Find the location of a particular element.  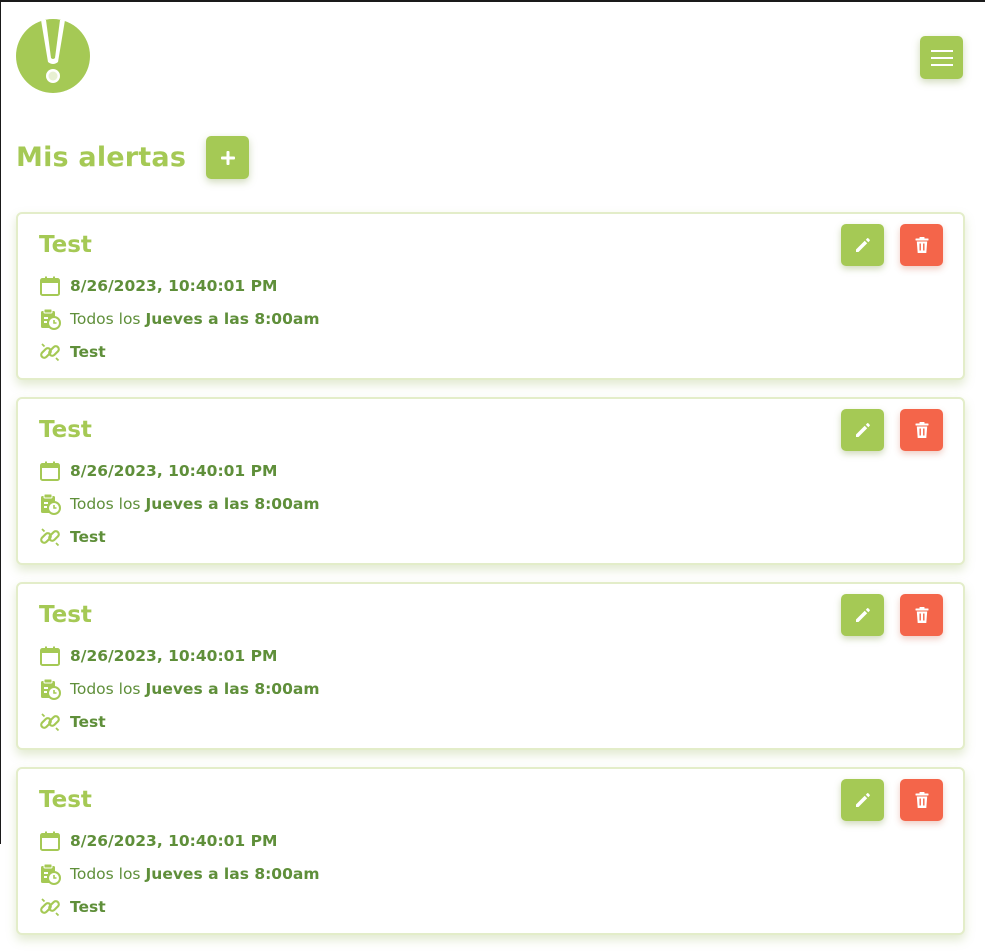

hamburger-icon is located at coordinates (941, 57).